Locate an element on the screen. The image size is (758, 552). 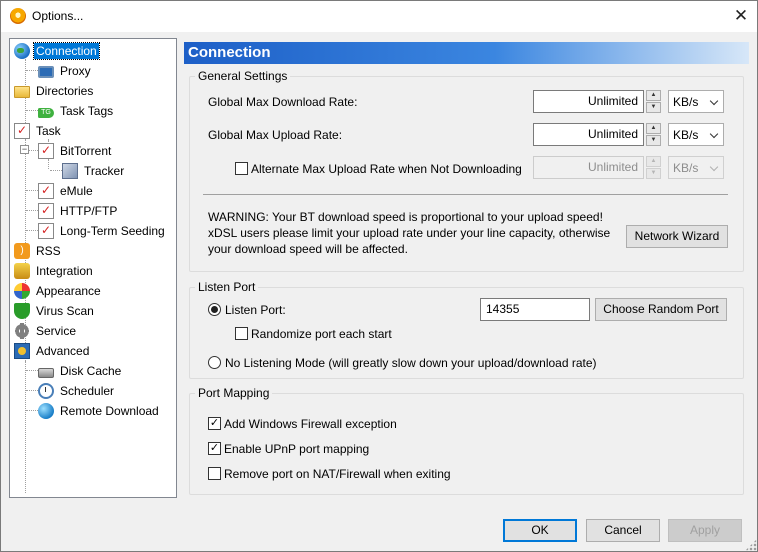
close-button: ✕ is located at coordinates (741, 16).